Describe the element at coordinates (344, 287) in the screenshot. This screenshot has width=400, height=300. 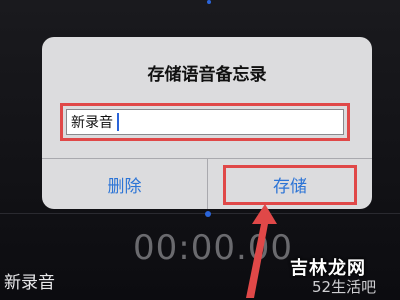
I see `watermark-subtitle: 52生活吧` at that location.